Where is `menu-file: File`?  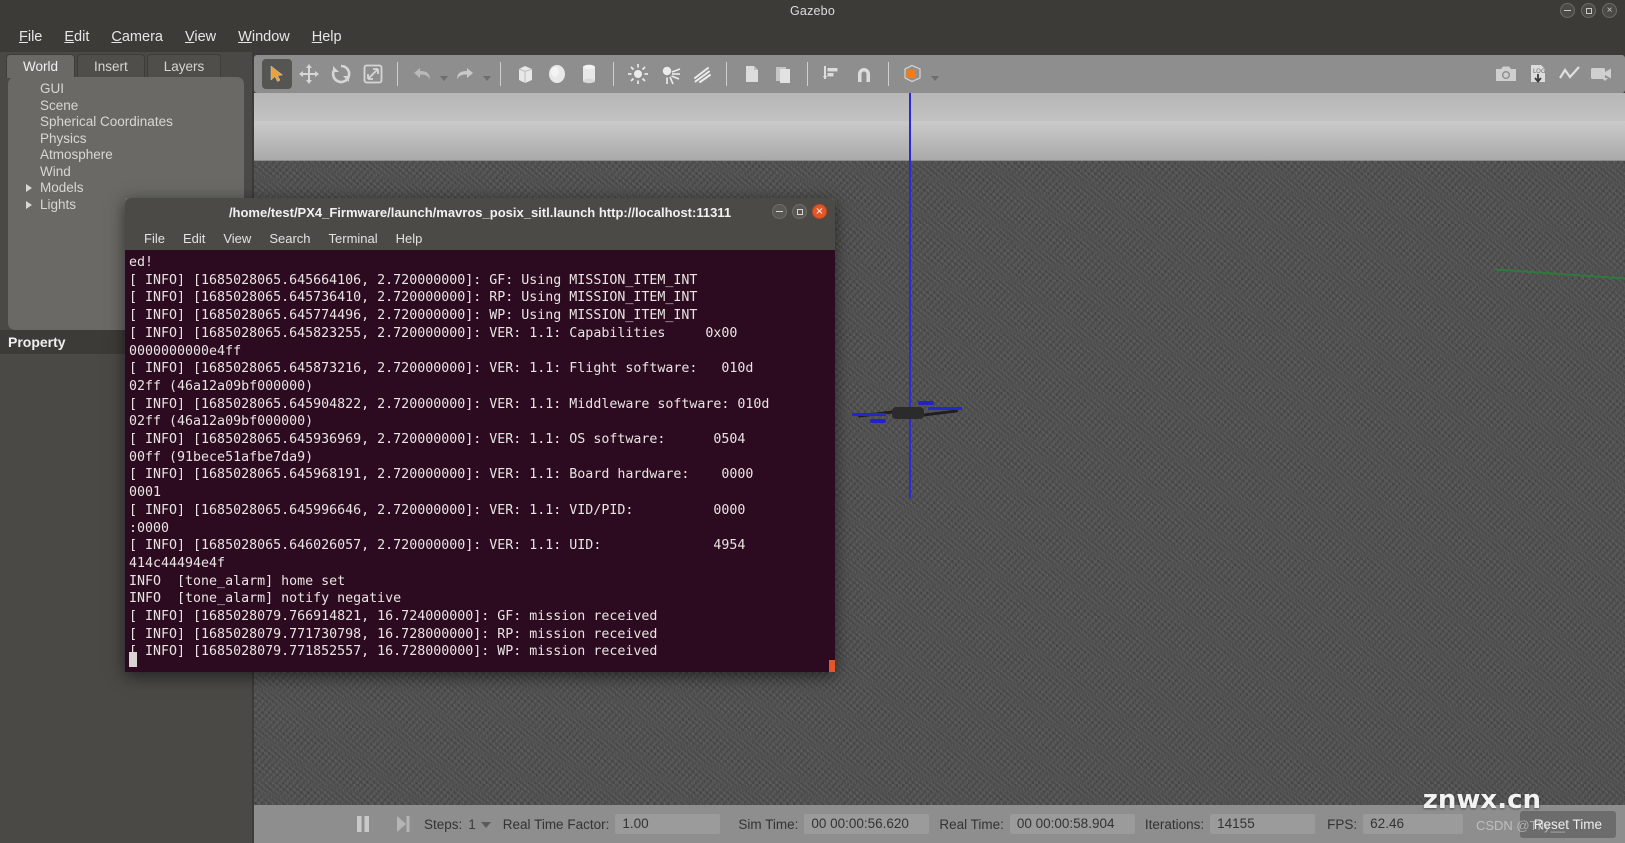 menu-file: File is located at coordinates (30, 37).